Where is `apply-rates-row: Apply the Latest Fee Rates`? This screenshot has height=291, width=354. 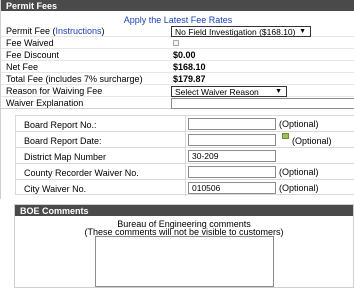 apply-rates-row: Apply the Latest Fee Rates is located at coordinates (177, 19).